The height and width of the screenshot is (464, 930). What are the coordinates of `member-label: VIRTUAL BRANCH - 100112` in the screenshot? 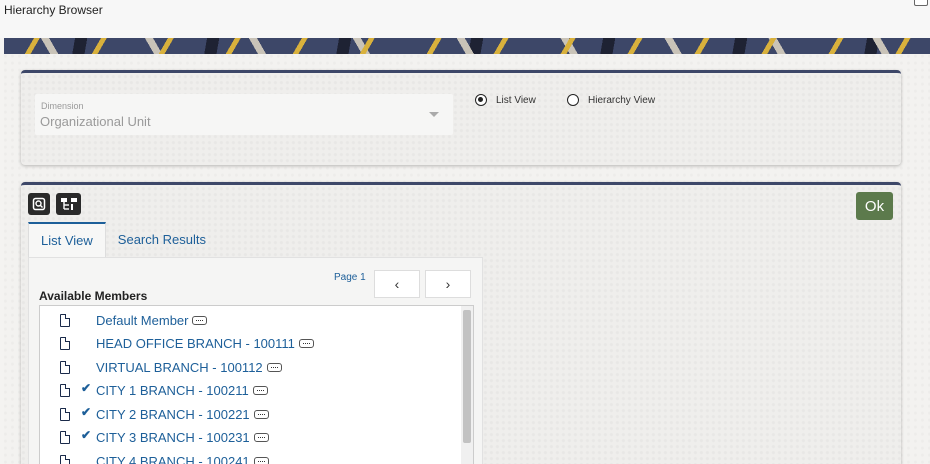 It's located at (179, 367).